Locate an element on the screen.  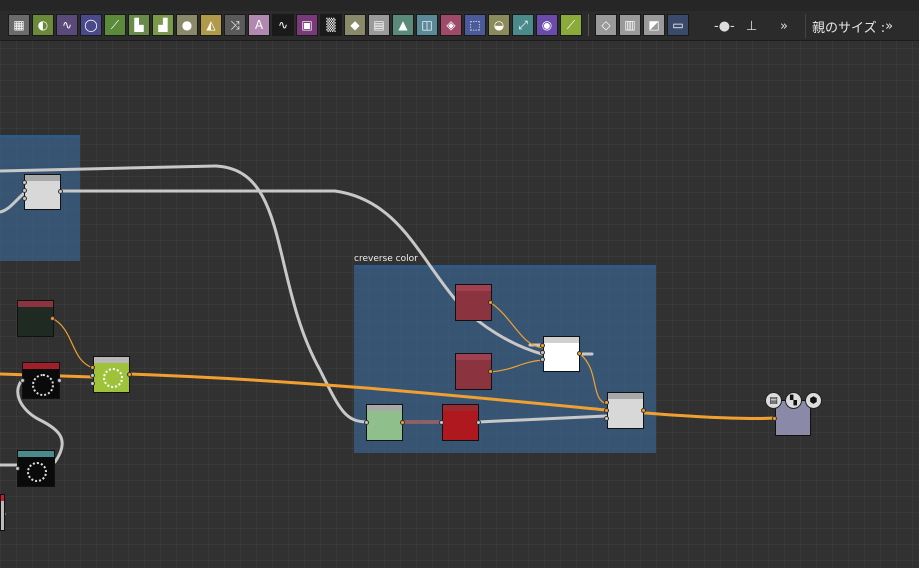
lime-node is located at coordinates (111, 374).